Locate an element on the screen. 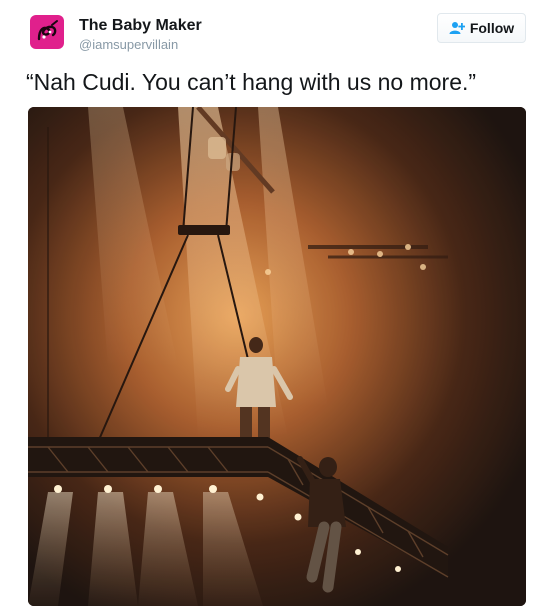  follow-button: Follow is located at coordinates (481, 28).